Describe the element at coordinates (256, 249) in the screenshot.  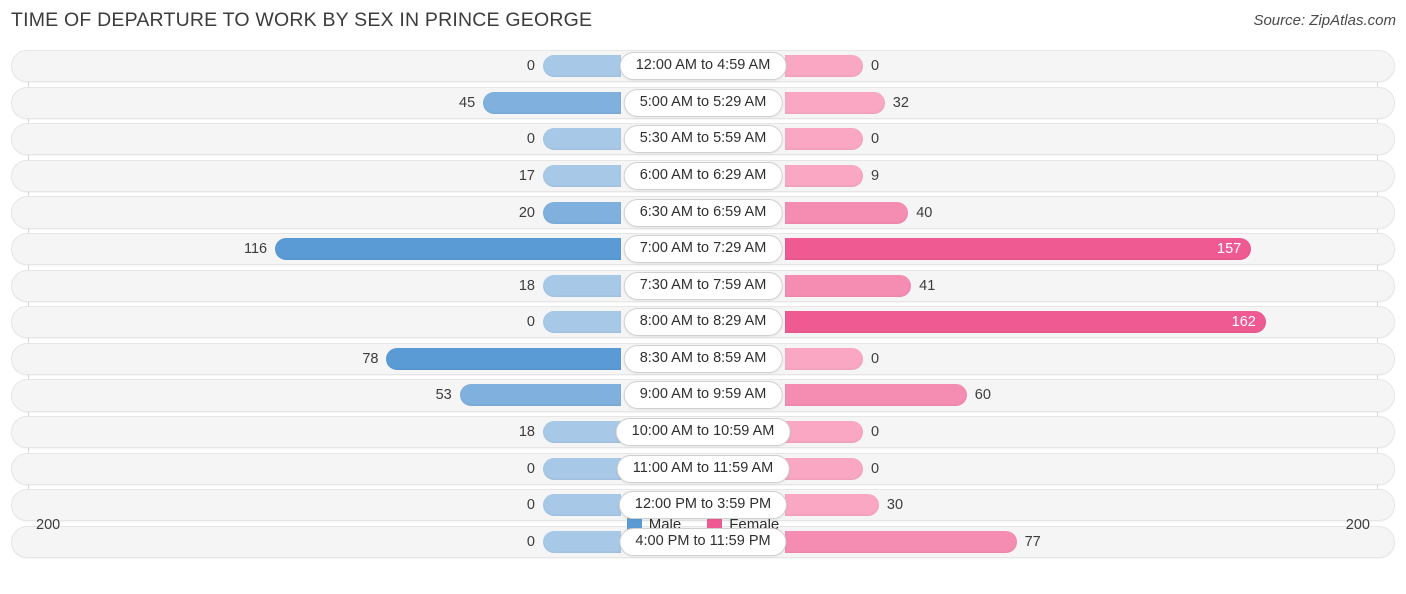
I see `value-label-male: 116` at that location.